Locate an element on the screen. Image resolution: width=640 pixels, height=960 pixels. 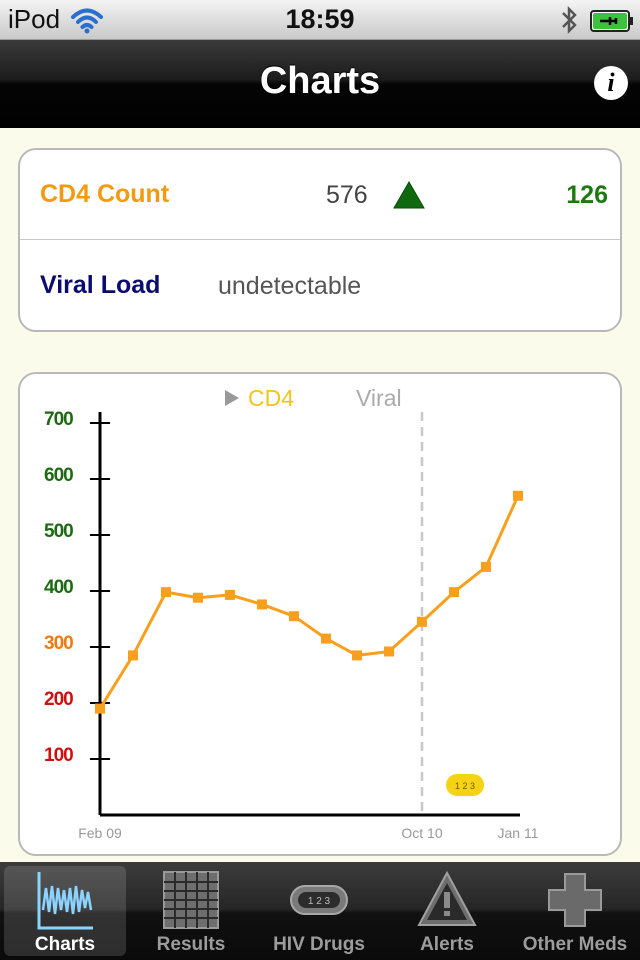
status-bar: iPod 18:59 is located at coordinates (320, 20).